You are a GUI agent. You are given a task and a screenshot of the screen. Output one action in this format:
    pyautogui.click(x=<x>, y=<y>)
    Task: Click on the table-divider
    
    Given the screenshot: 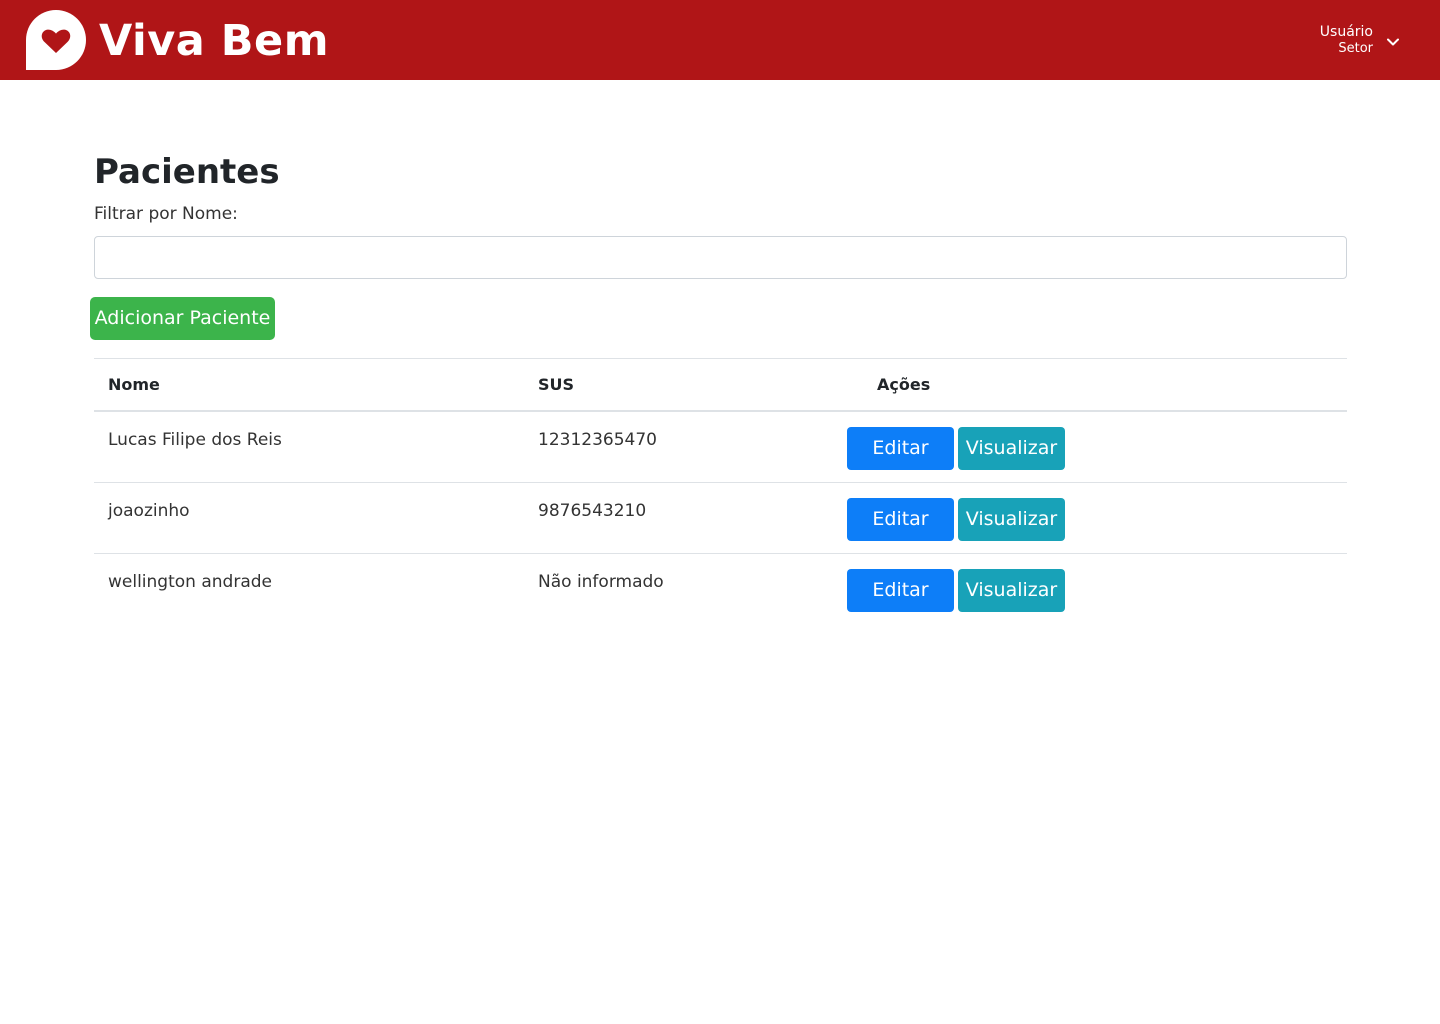 What is the action you would take?
    pyautogui.click(x=720, y=358)
    